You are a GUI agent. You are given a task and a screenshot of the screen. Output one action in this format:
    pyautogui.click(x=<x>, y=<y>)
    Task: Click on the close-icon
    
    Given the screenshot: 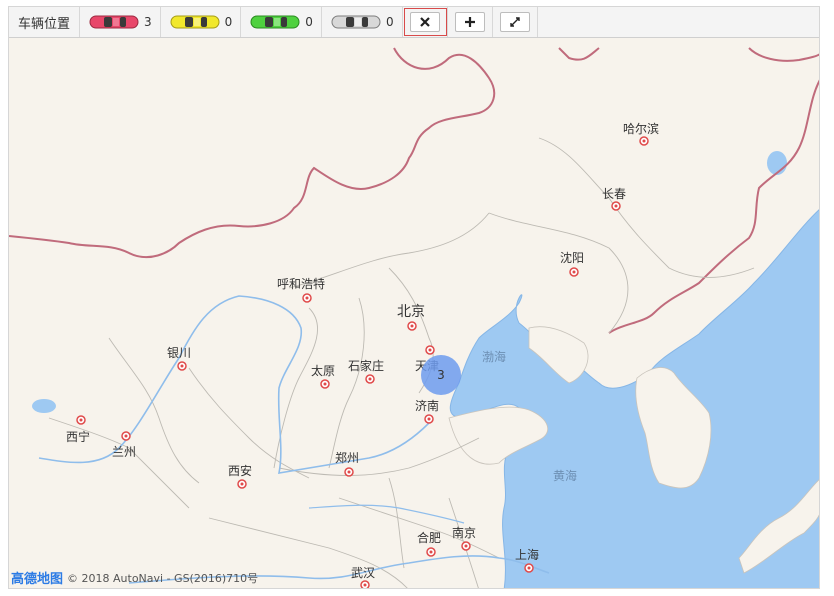 What is the action you would take?
    pyautogui.click(x=424, y=22)
    